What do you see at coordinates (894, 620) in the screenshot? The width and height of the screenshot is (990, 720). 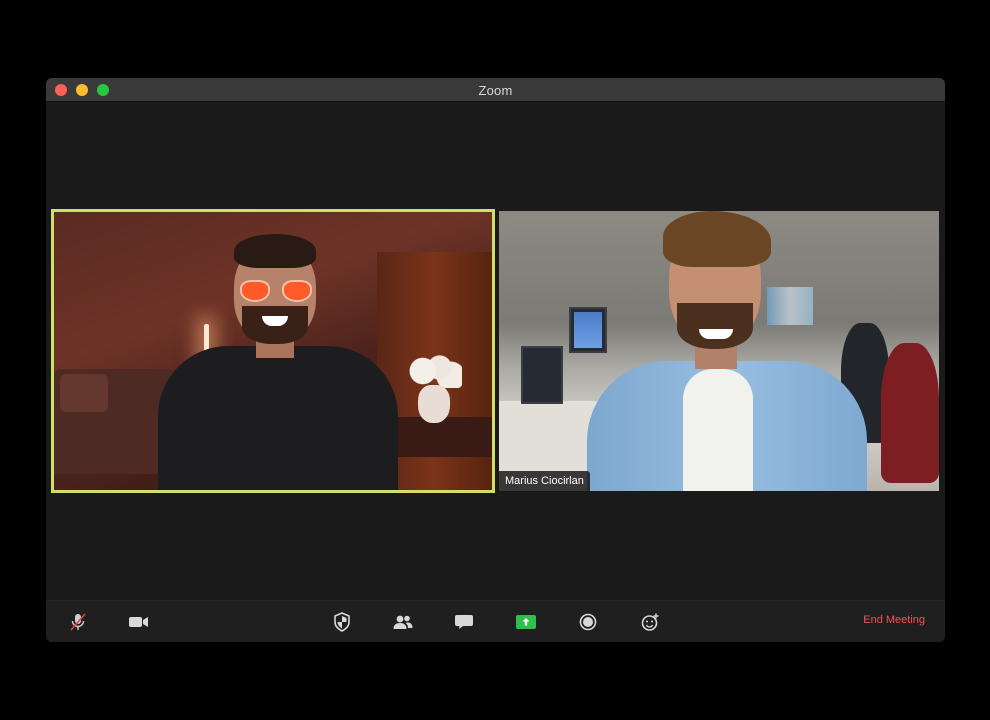 I see `end-meeting-button: End Meeting` at bounding box center [894, 620].